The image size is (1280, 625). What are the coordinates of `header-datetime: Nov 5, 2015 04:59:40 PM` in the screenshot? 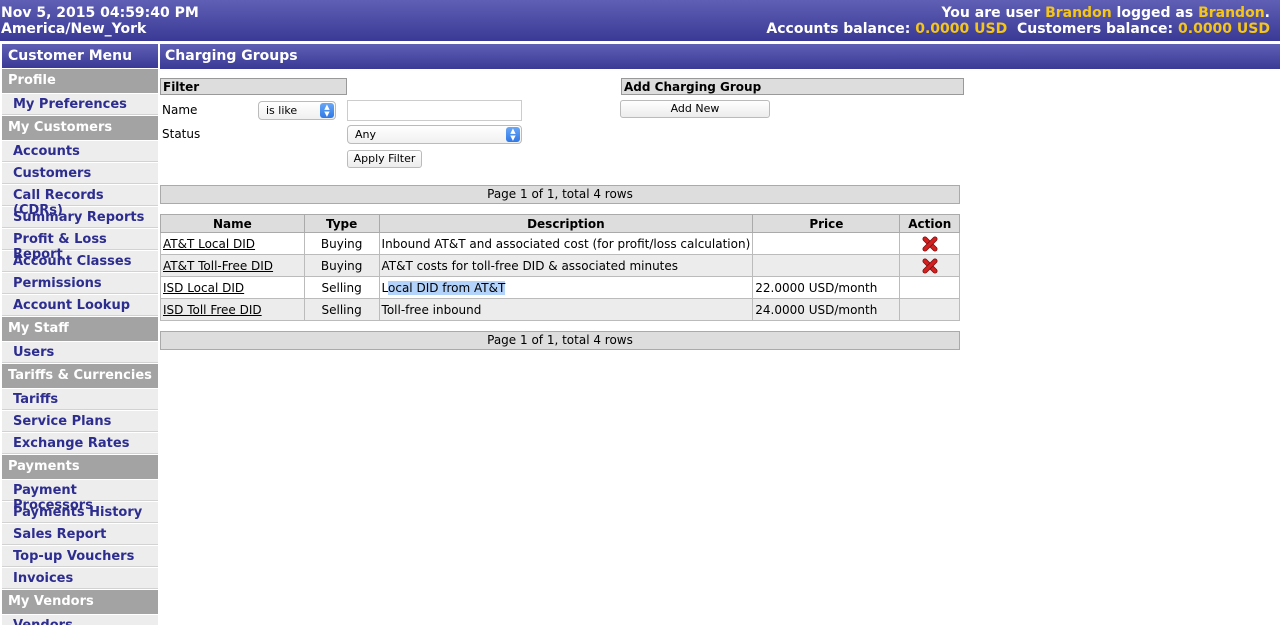 It's located at (100, 13).